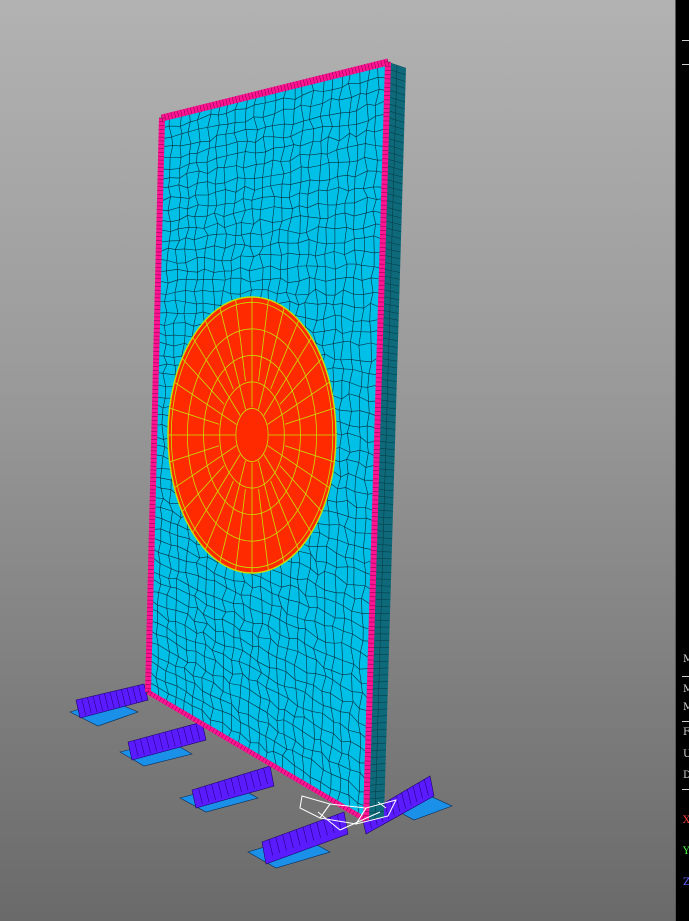 The image size is (689, 921). What do you see at coordinates (686, 883) in the screenshot?
I see `axis-z-label: Z` at bounding box center [686, 883].